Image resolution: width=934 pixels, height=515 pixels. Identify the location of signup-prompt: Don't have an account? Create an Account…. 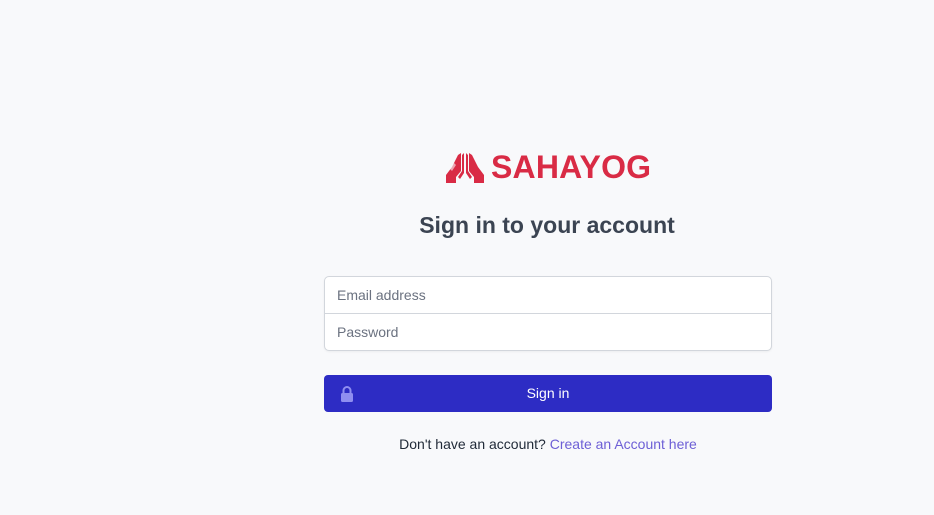
(467, 444).